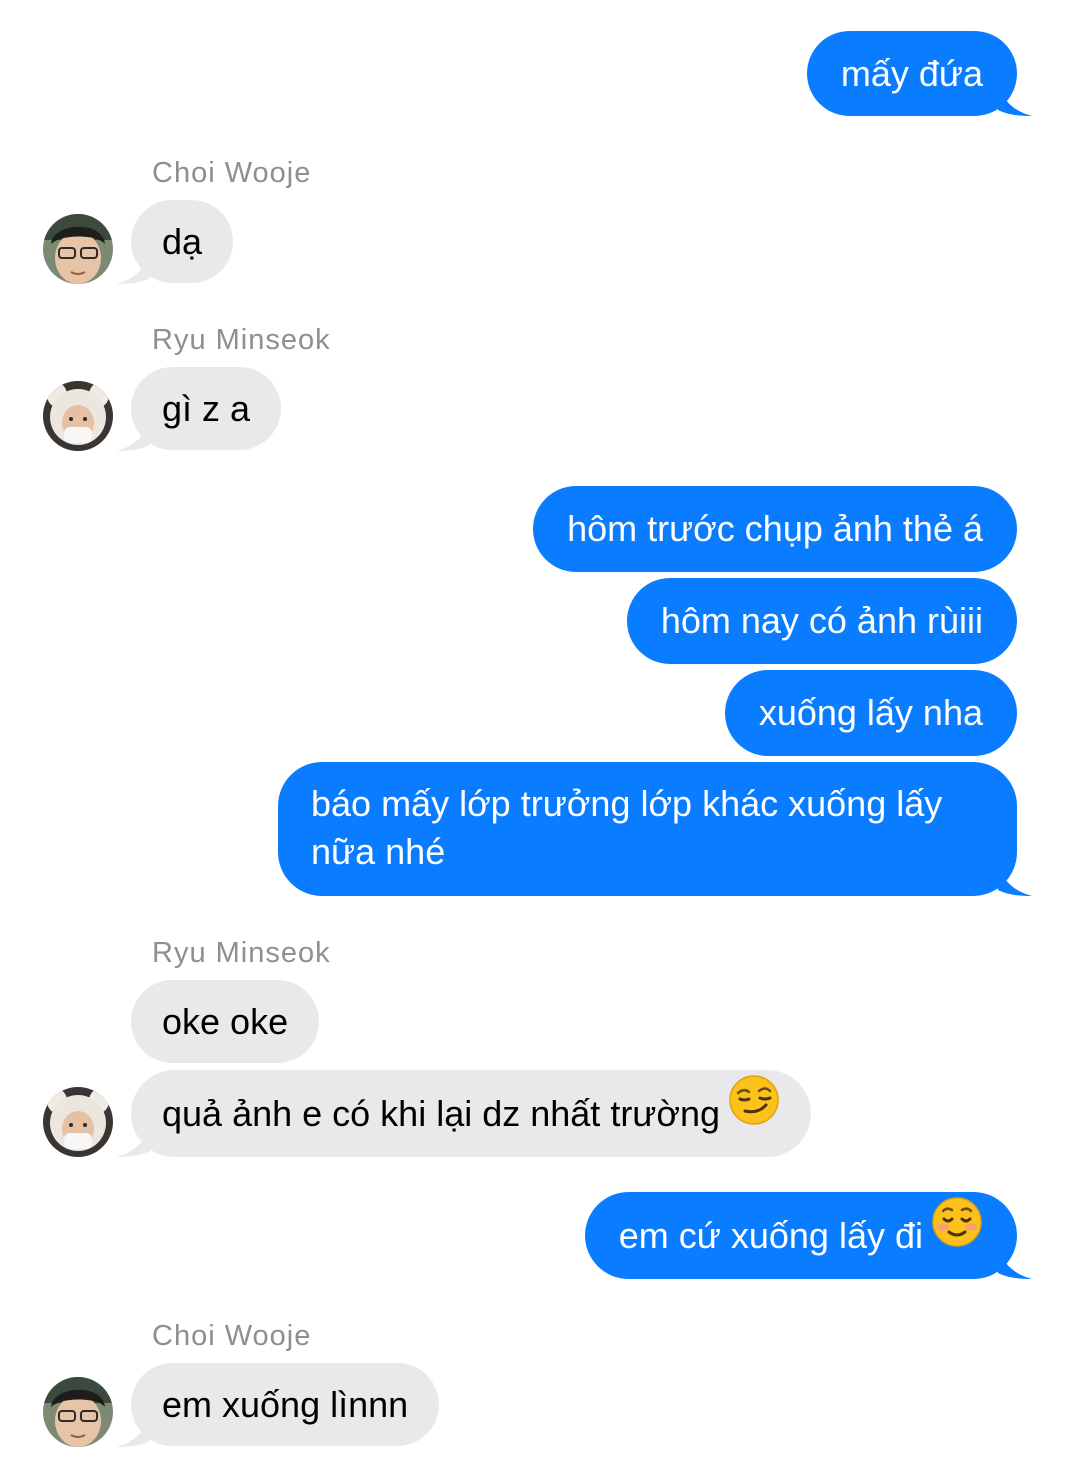  I want to click on smiling-face-emoji, so click(957, 1235).